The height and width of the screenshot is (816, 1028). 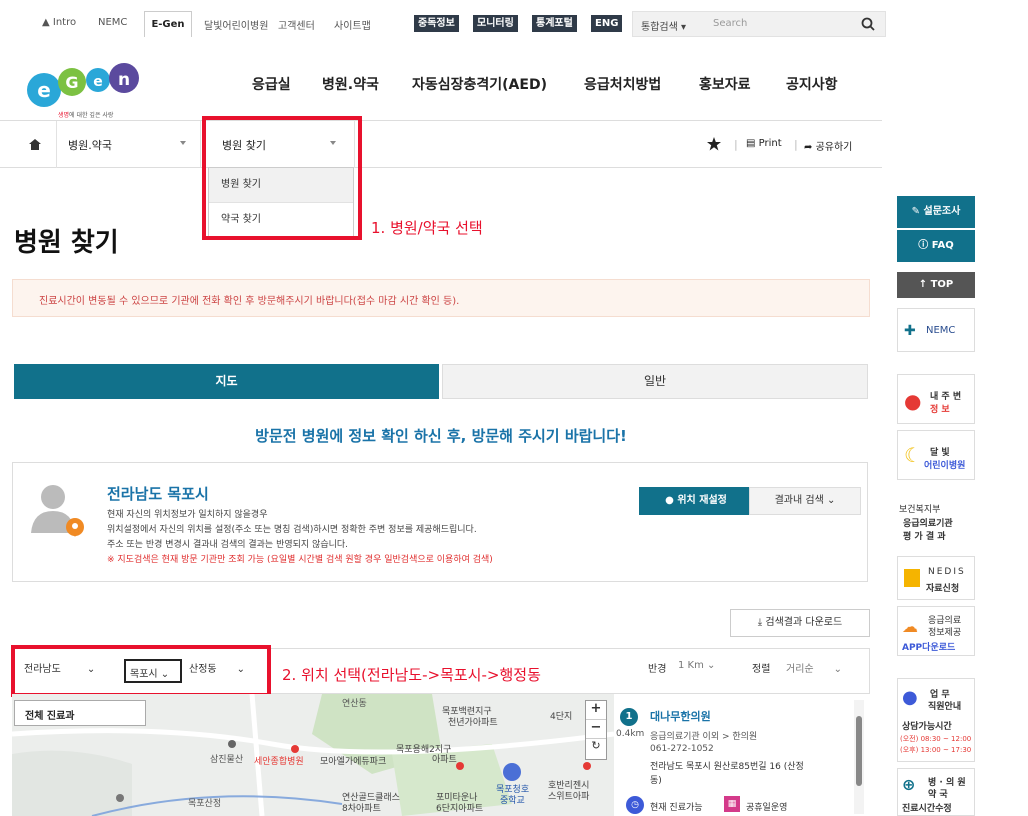 What do you see at coordinates (656, 781) in the screenshot?
I see `result-address-cont: 동)` at bounding box center [656, 781].